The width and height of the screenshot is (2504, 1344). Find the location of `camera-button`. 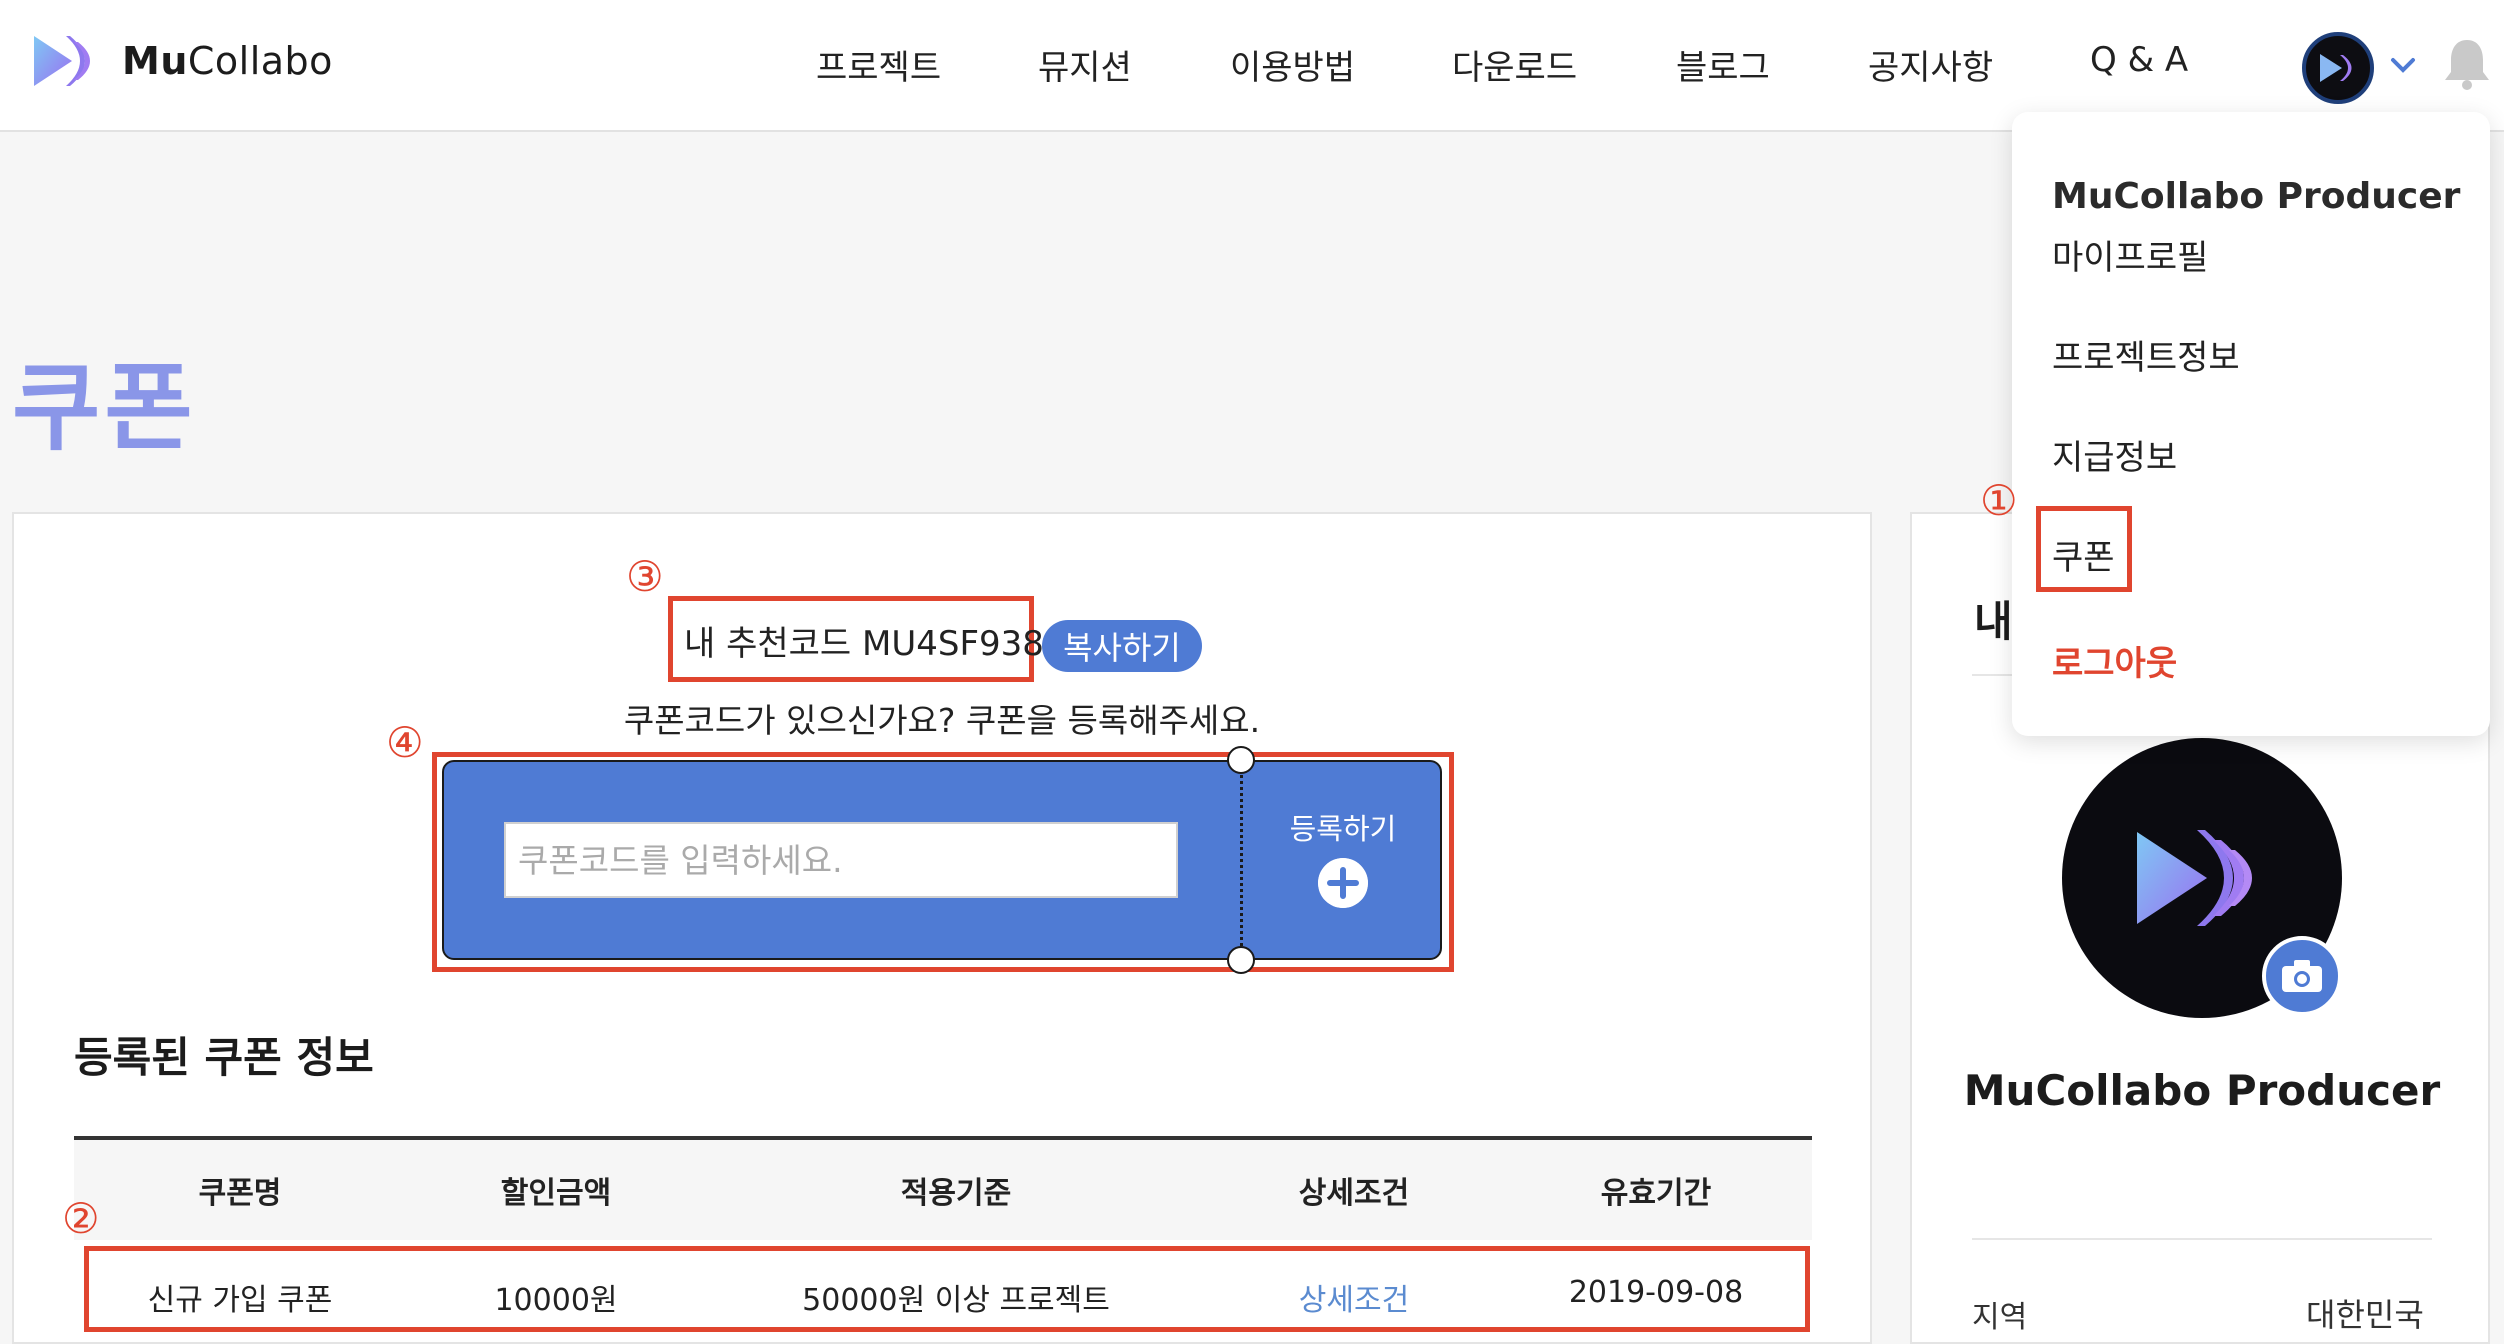

camera-button is located at coordinates (2302, 976).